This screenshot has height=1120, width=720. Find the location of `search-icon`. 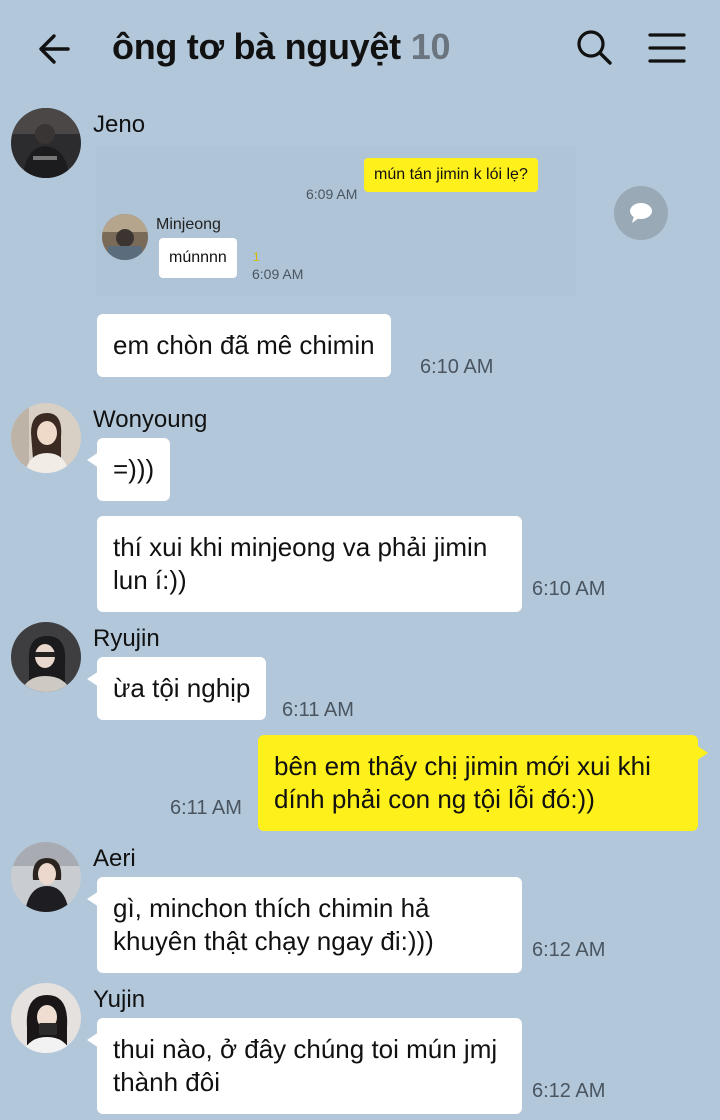

search-icon is located at coordinates (594, 47).